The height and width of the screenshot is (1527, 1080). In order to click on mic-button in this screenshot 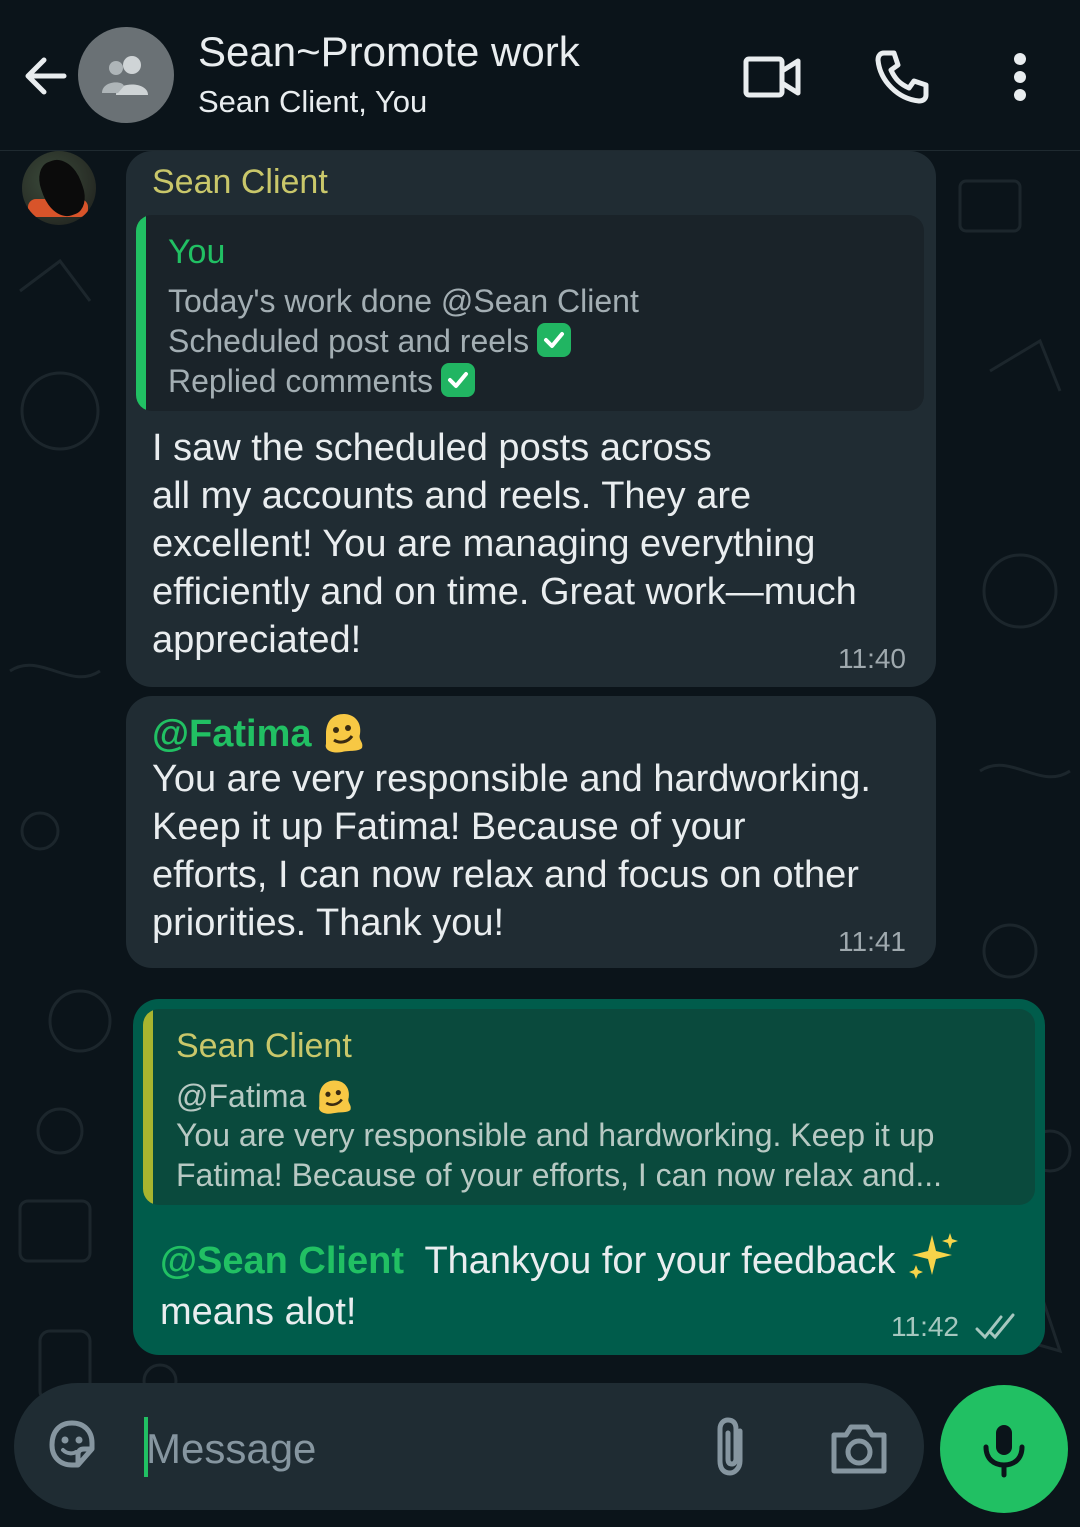, I will do `click(1004, 1449)`.